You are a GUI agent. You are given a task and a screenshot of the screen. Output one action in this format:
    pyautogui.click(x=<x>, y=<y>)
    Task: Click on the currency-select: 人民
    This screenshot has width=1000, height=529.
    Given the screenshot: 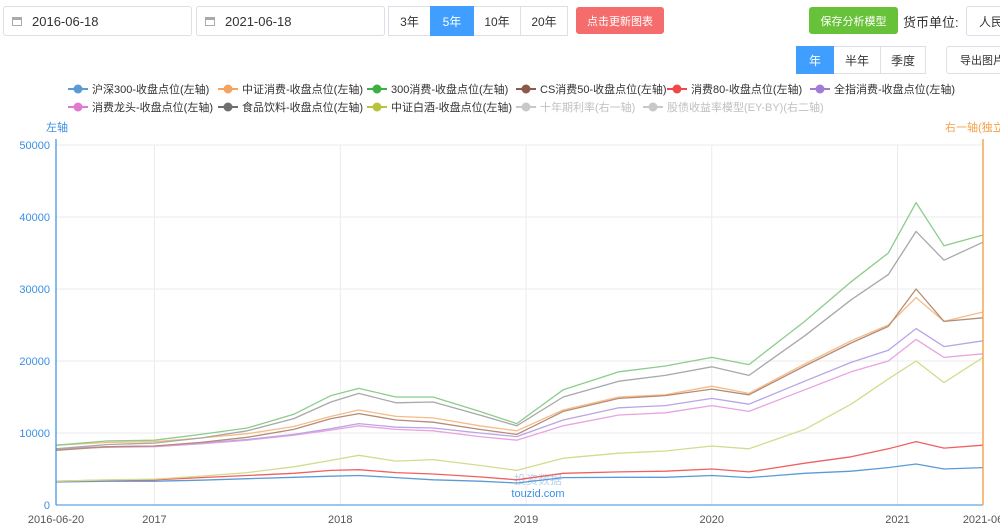 What is the action you would take?
    pyautogui.click(x=983, y=21)
    